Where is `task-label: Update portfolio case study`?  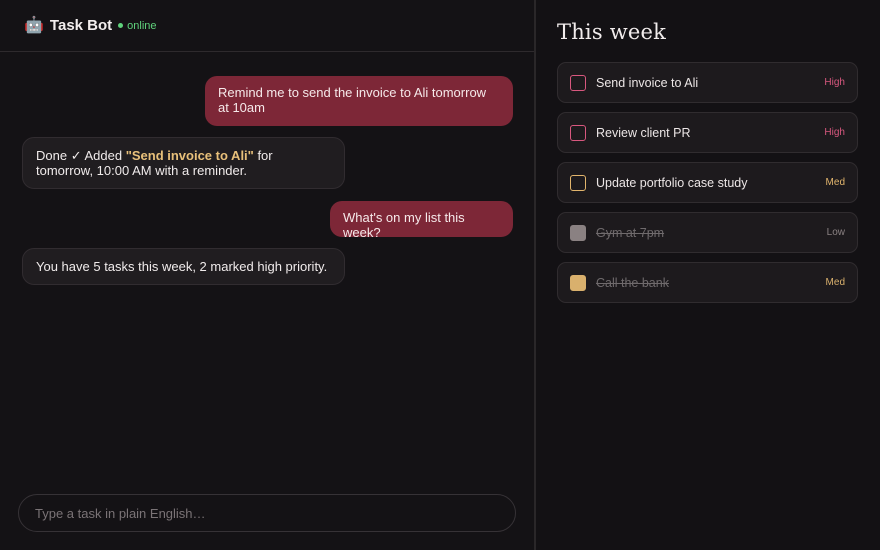 task-label: Update portfolio case study is located at coordinates (672, 182).